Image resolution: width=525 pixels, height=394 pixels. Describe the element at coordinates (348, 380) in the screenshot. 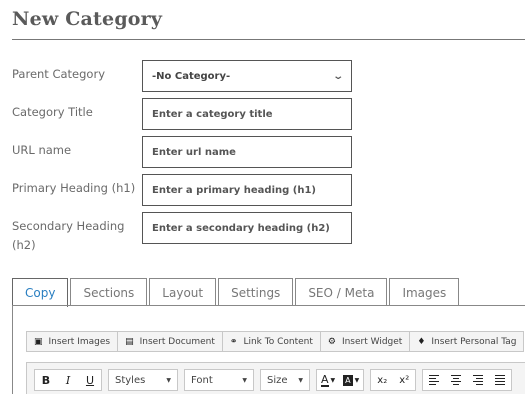

I see `background-color-icon: A` at that location.